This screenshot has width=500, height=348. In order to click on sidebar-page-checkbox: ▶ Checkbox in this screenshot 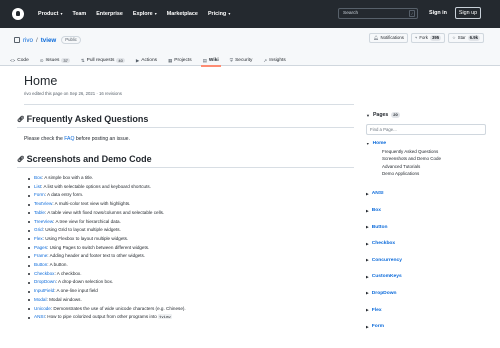, I will do `click(426, 243)`.